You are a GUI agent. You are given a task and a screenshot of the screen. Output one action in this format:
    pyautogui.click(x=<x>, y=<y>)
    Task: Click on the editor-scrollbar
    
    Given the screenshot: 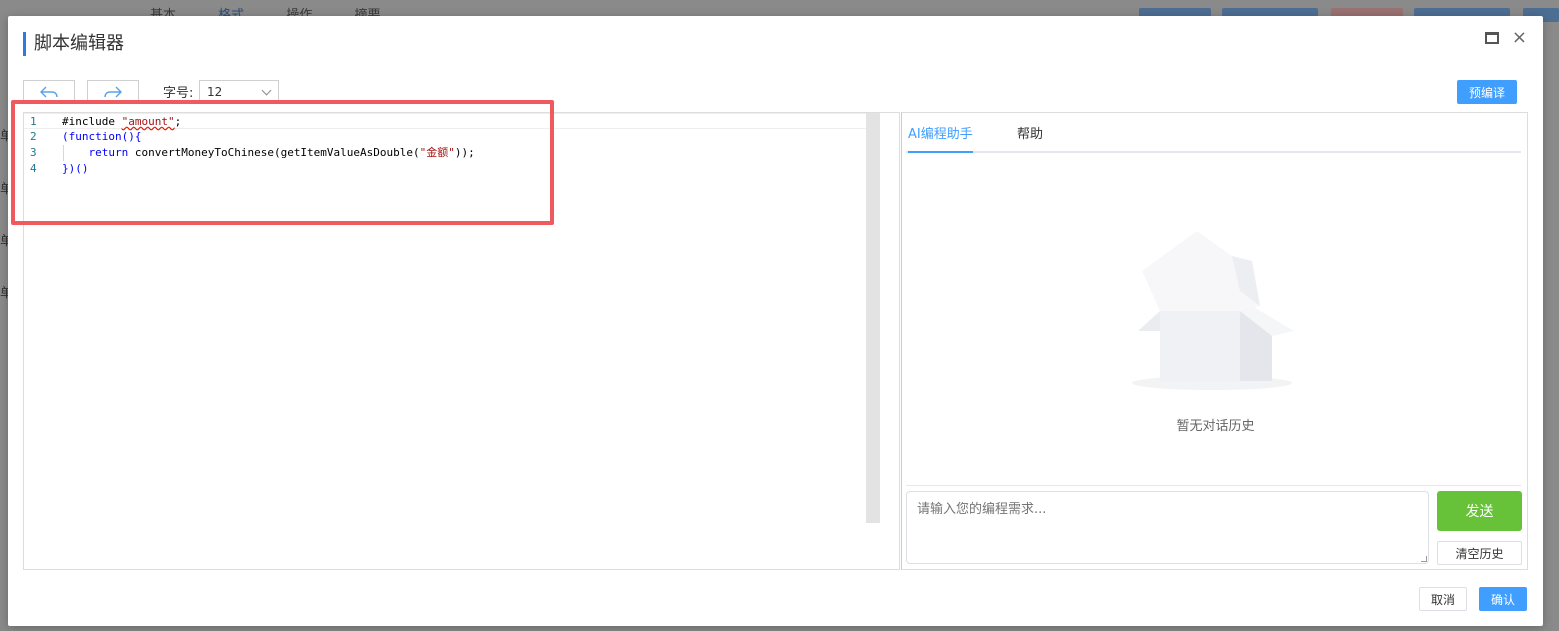 What is the action you would take?
    pyautogui.click(x=873, y=318)
    